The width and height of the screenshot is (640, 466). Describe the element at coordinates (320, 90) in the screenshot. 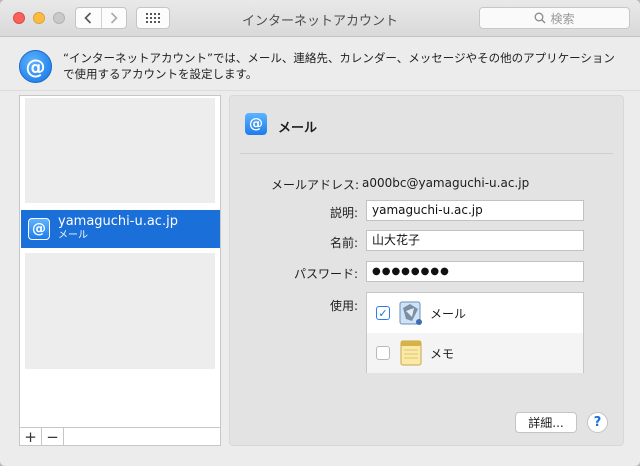

I see `header-divider` at that location.